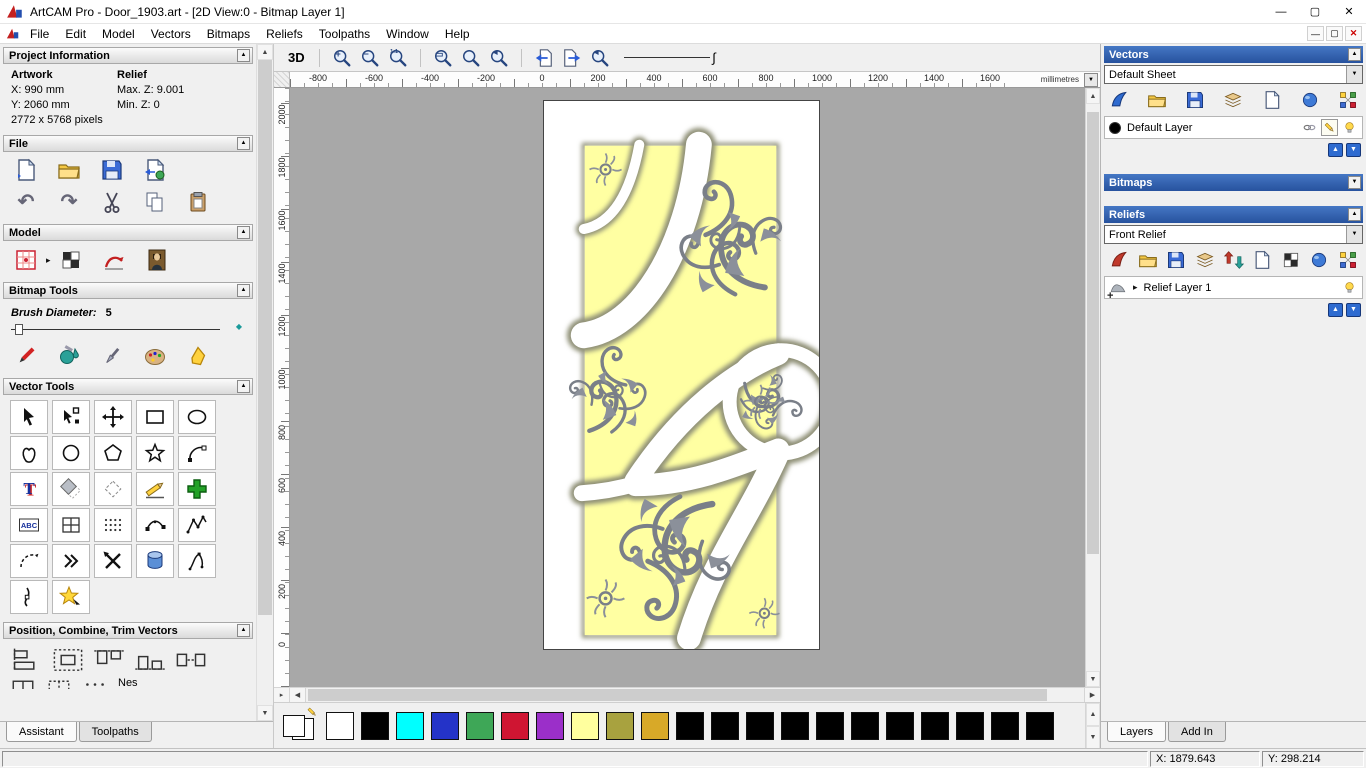 This screenshot has height=768, width=1366. Describe the element at coordinates (457, 34) in the screenshot. I see `menu-help: Help` at that location.